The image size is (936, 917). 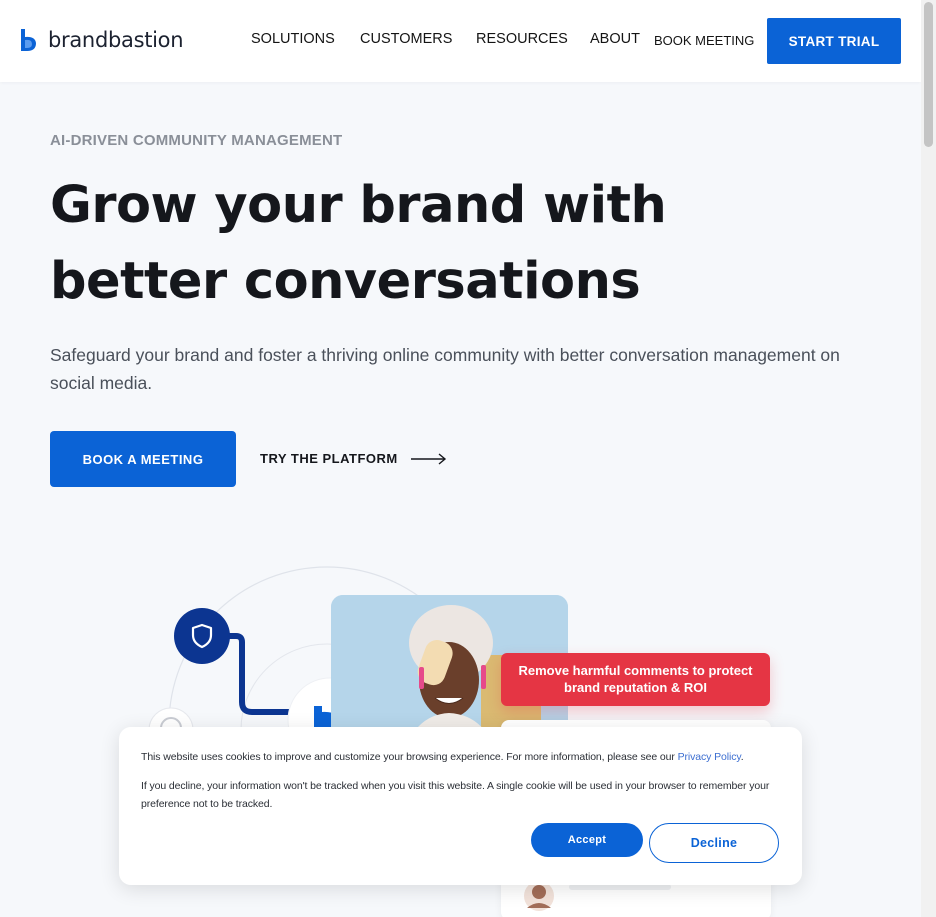 I want to click on logo: brandbastion, so click(x=101, y=40).